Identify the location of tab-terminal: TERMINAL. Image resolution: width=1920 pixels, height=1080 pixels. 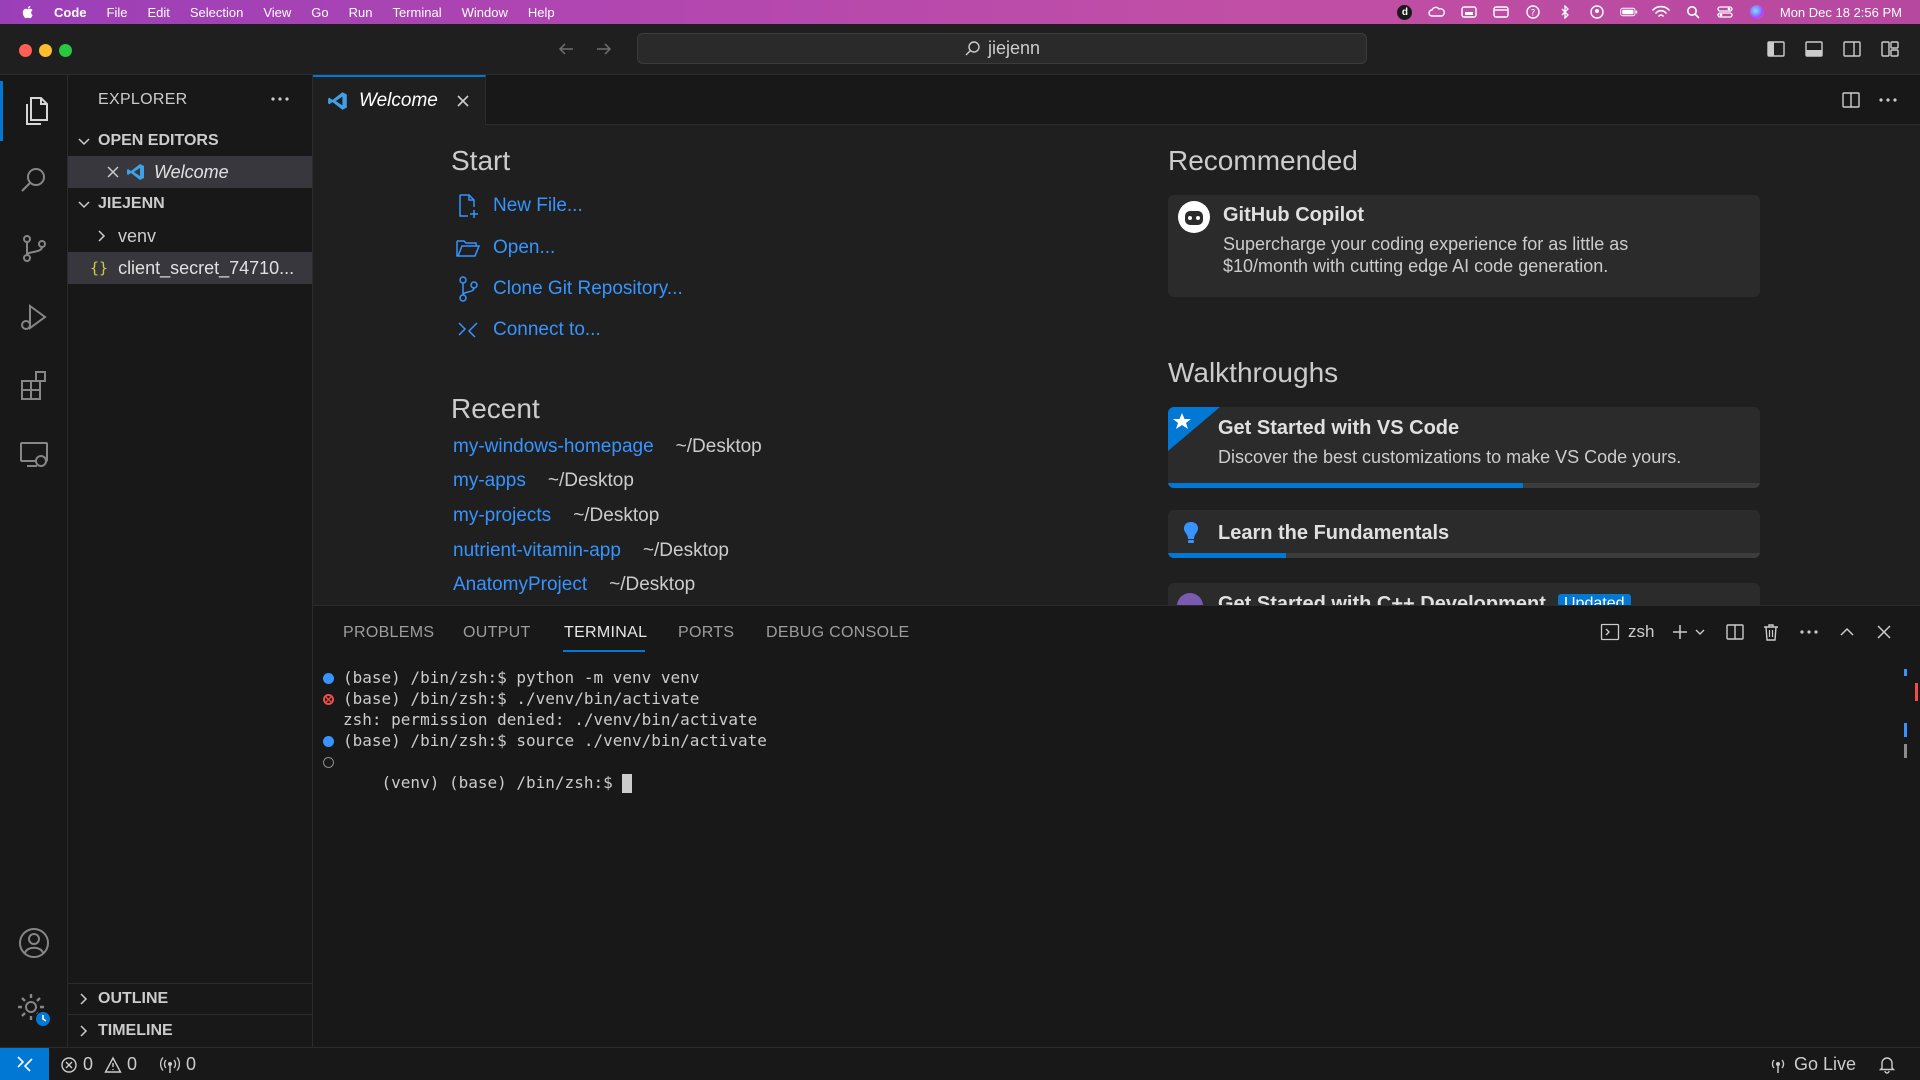
(605, 633).